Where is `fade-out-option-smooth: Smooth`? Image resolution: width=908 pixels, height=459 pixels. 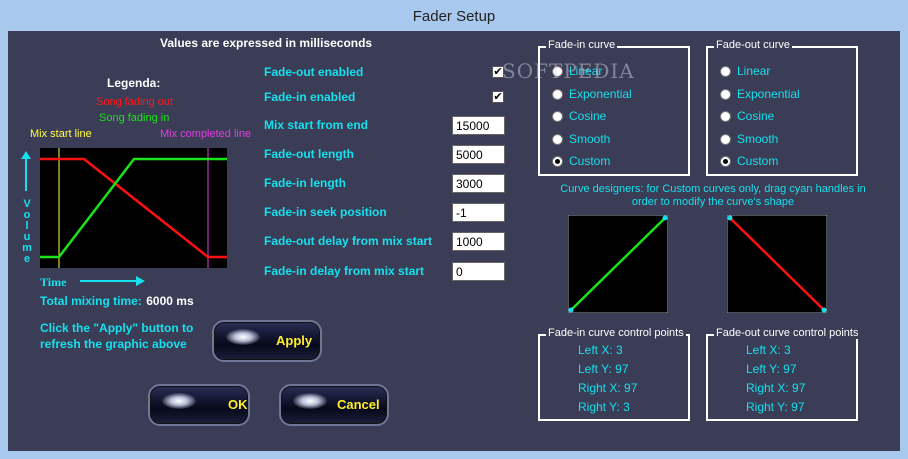
fade-out-option-smooth: Smooth is located at coordinates (749, 139).